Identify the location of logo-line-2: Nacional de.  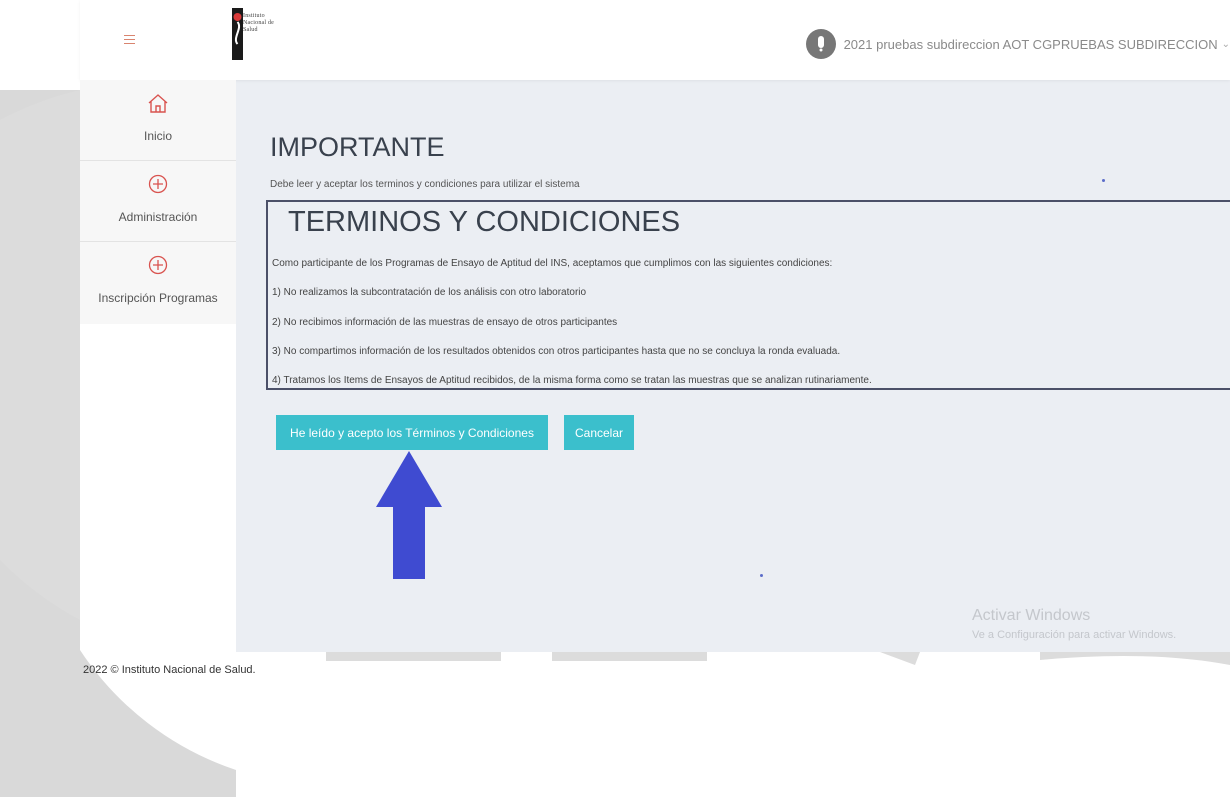
(259, 23).